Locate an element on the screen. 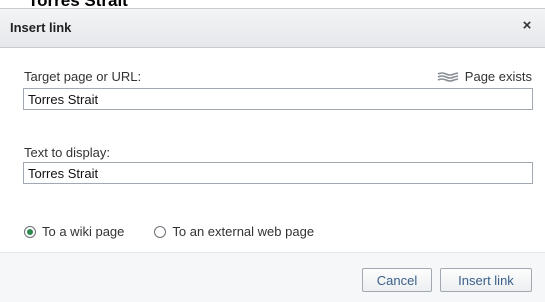 This screenshot has width=545, height=302. page-exists-text: Page exists is located at coordinates (498, 76).